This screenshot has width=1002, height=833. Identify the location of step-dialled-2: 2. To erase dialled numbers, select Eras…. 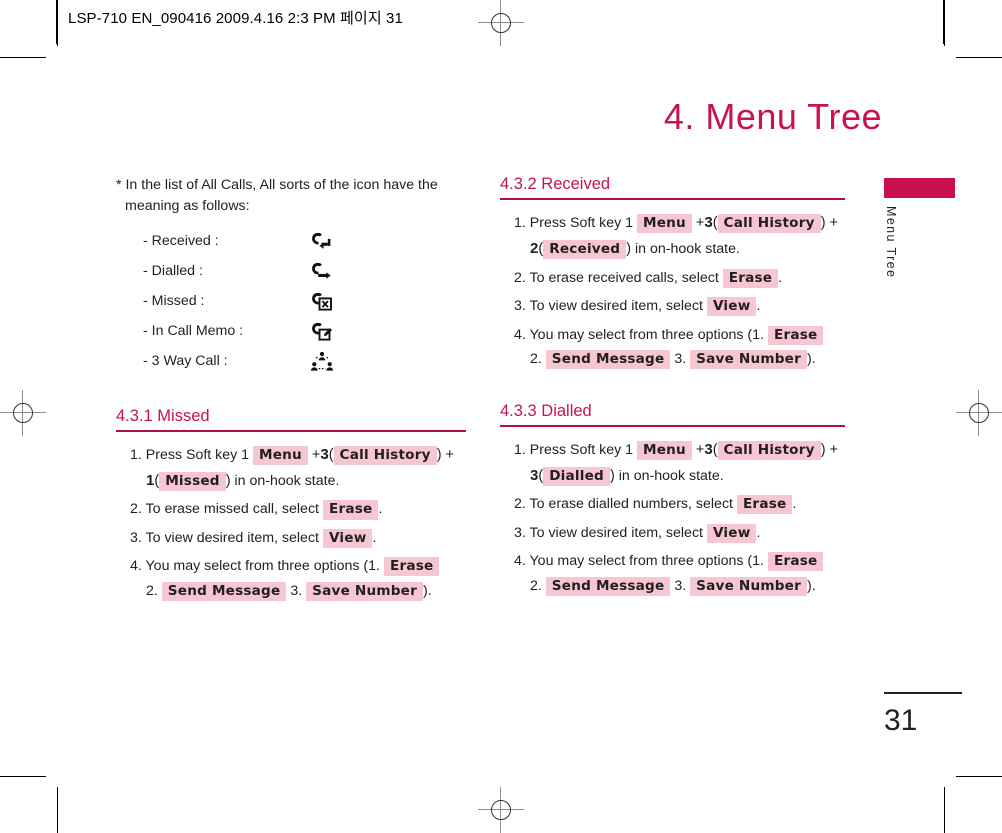
(689, 504).